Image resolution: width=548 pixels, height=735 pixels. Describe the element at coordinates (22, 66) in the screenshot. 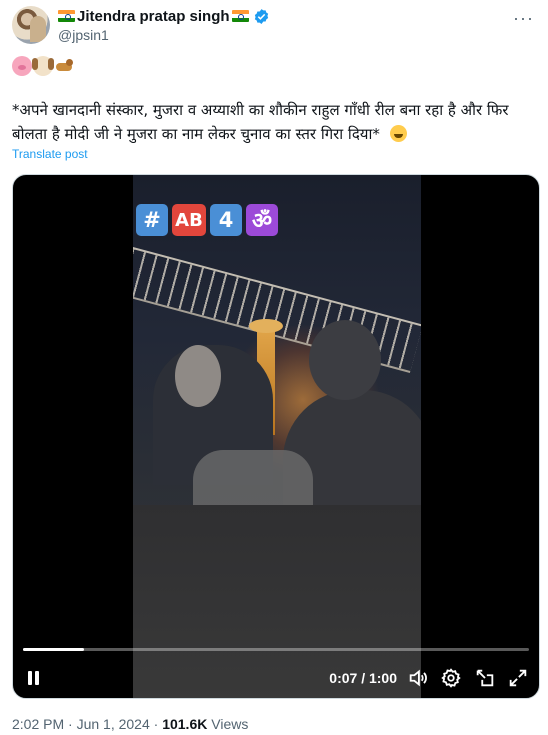

I see `pig-face-icon` at that location.